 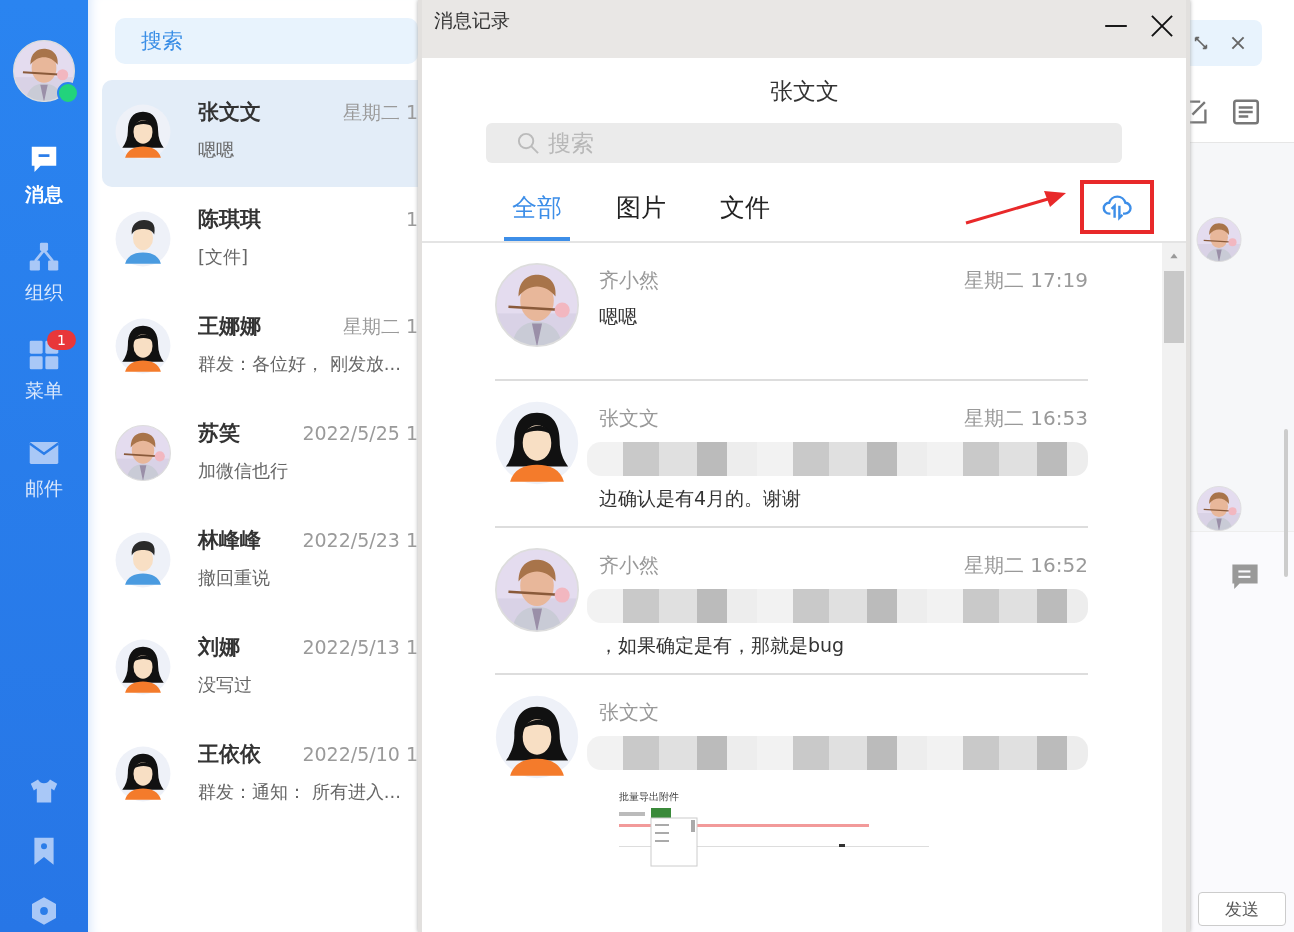 What do you see at coordinates (260, 561) in the screenshot?
I see `chat-list-item: 林峰峰 2022/5/23 1 撤回重说` at bounding box center [260, 561].